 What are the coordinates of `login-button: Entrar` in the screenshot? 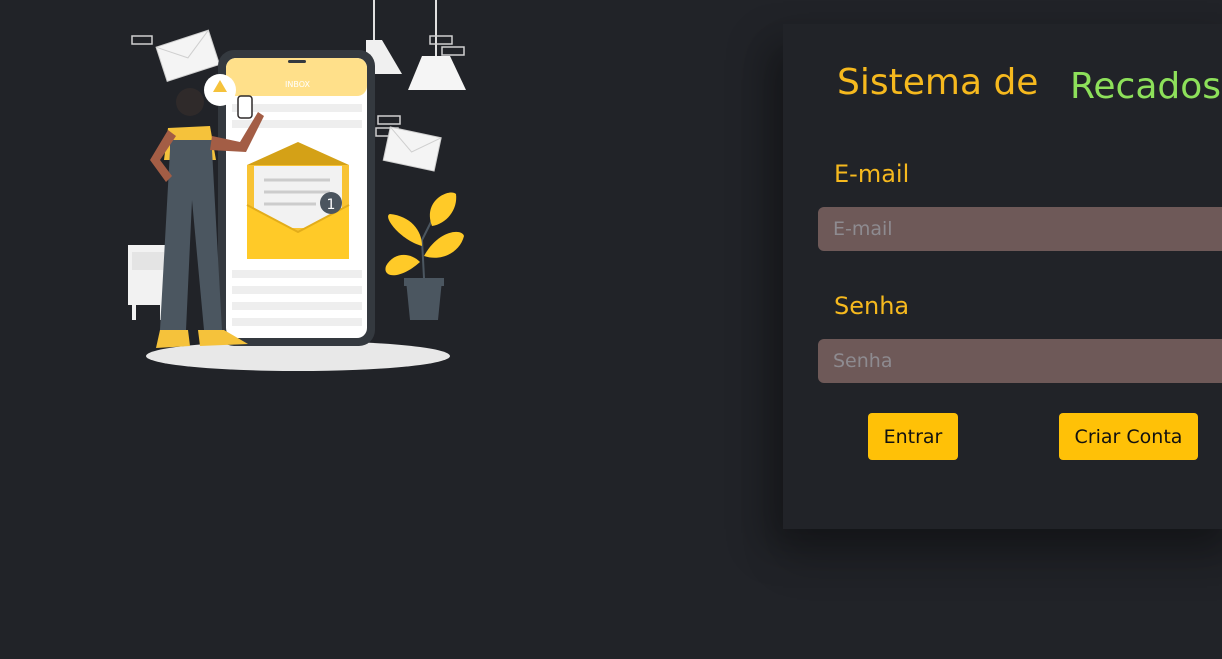 It's located at (913, 436).